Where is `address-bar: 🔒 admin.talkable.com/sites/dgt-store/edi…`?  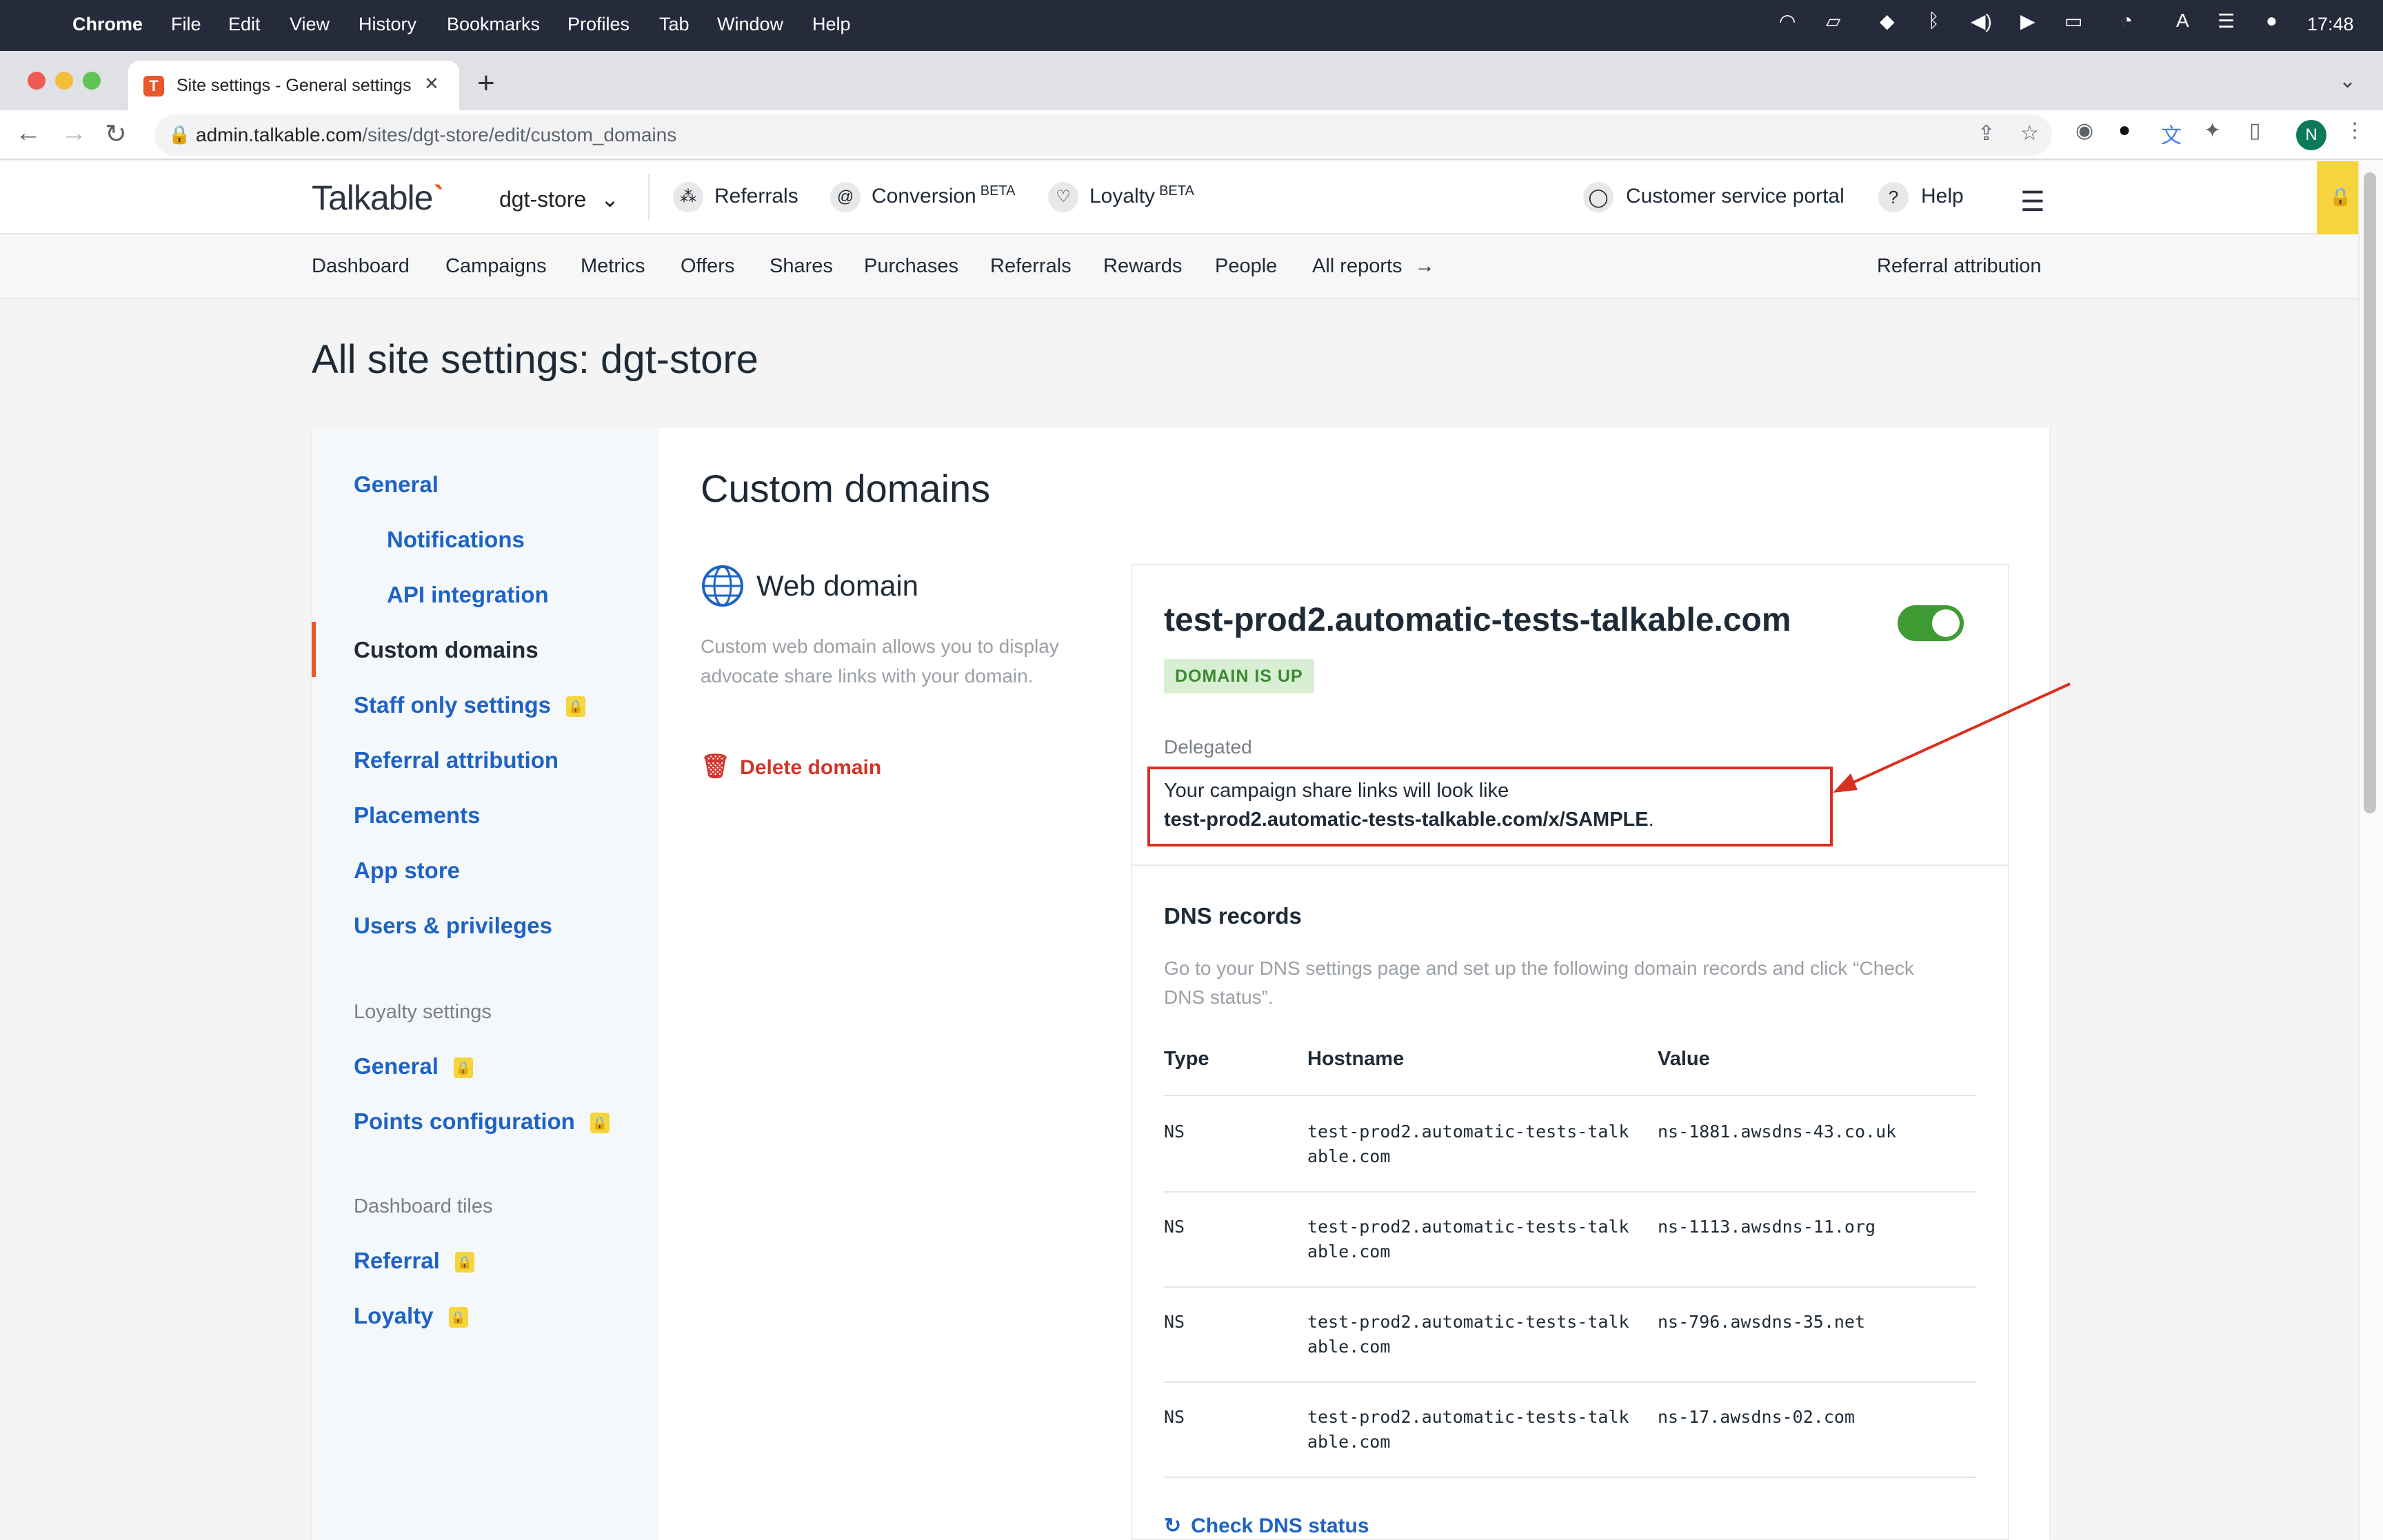
address-bar: 🔒 admin.talkable.com/sites/dgt-store/edi… is located at coordinates (1103, 135).